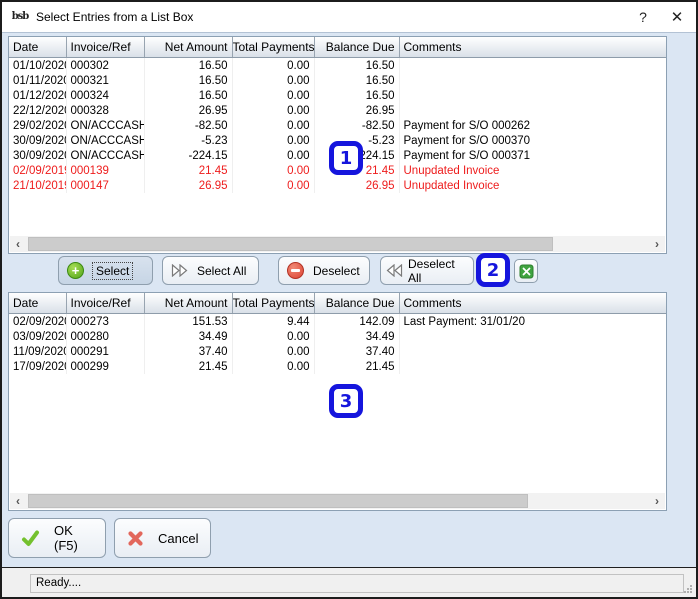 The height and width of the screenshot is (599, 698). Describe the element at coordinates (464, 321) in the screenshot. I see `cell-comment: Last Payment: 31/01/20` at that location.